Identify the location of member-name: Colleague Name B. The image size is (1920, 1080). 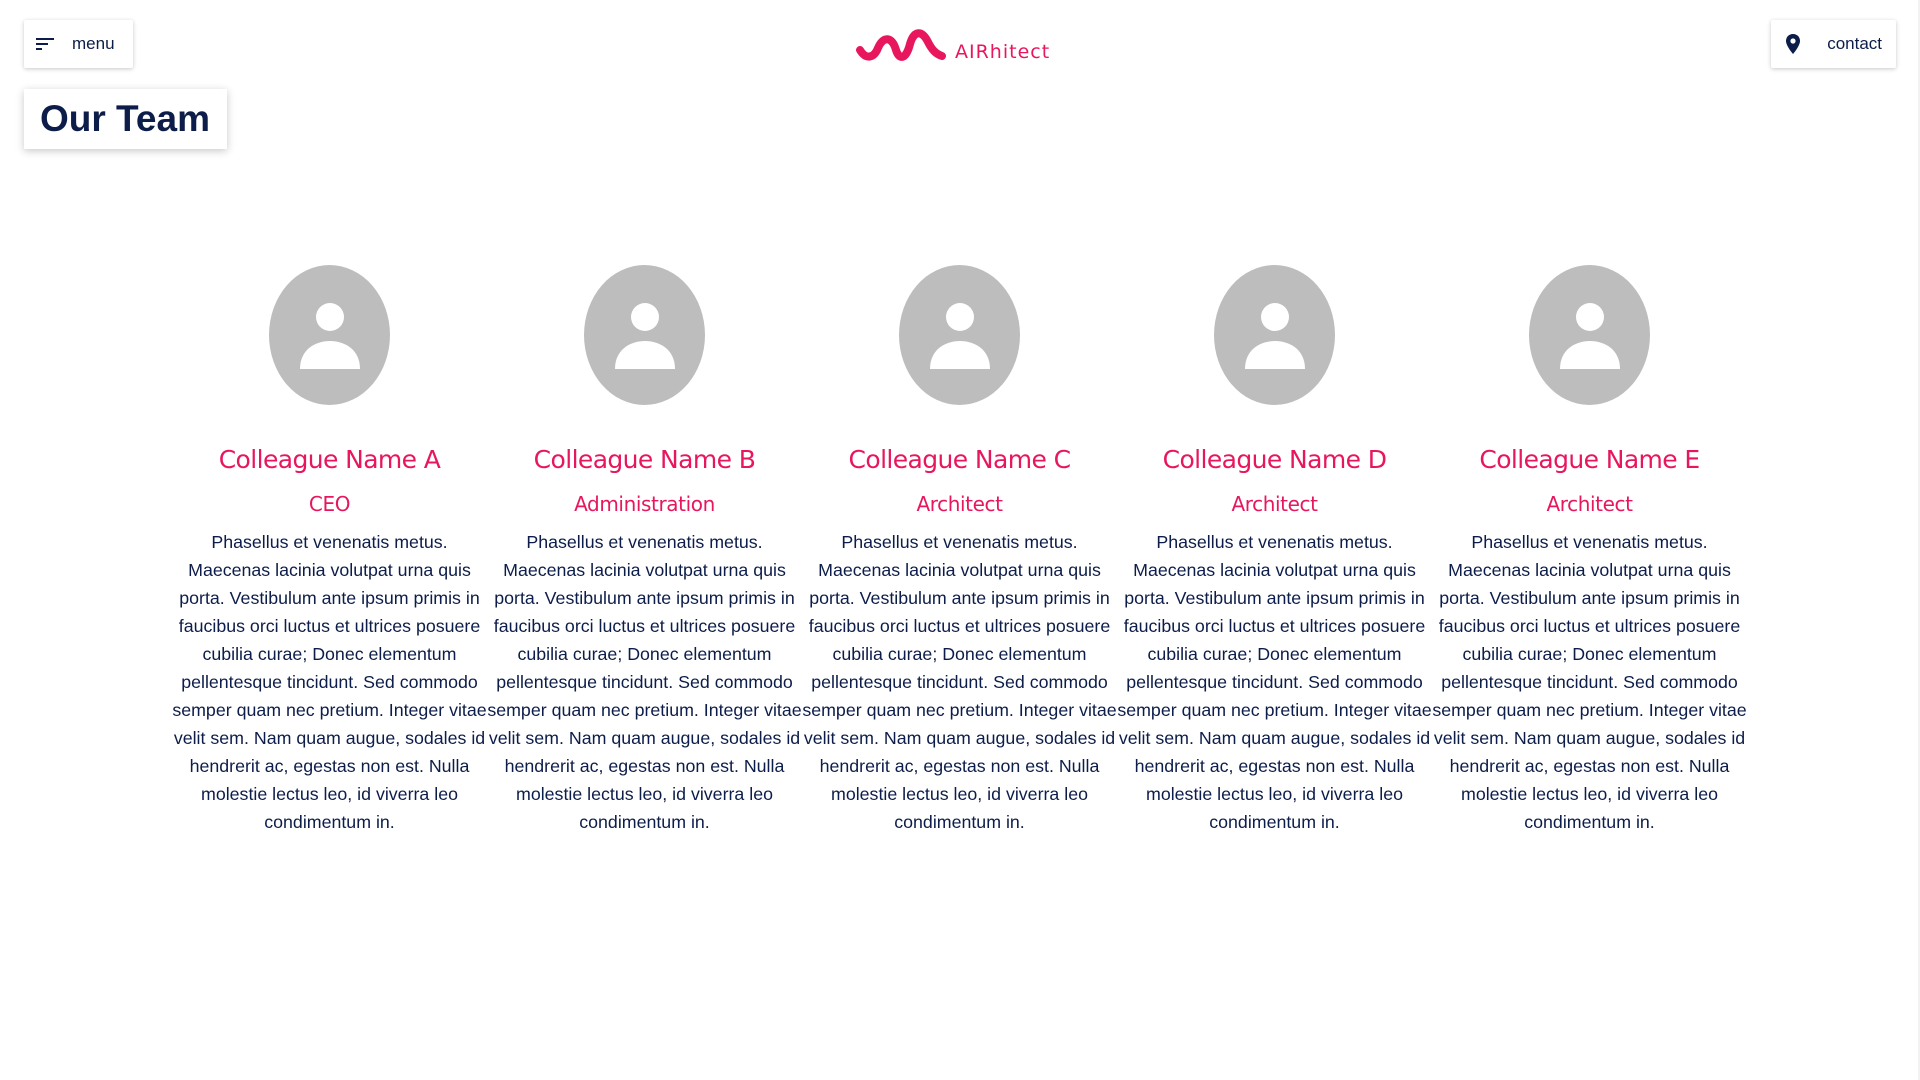
(644, 459).